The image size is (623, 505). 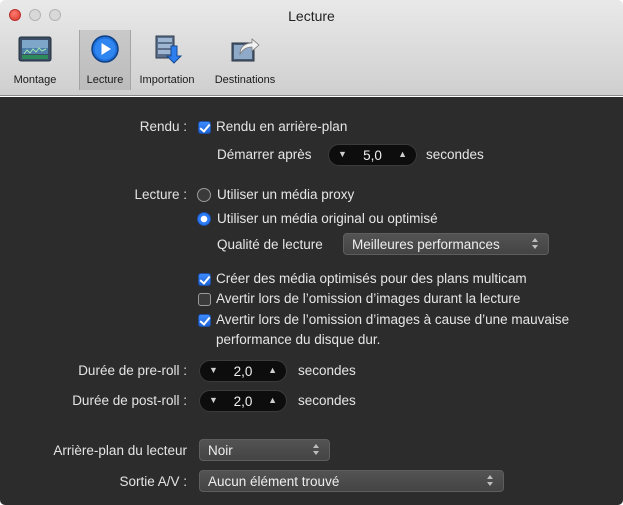 What do you see at coordinates (311, 16) in the screenshot?
I see `window-title: Lecture` at bounding box center [311, 16].